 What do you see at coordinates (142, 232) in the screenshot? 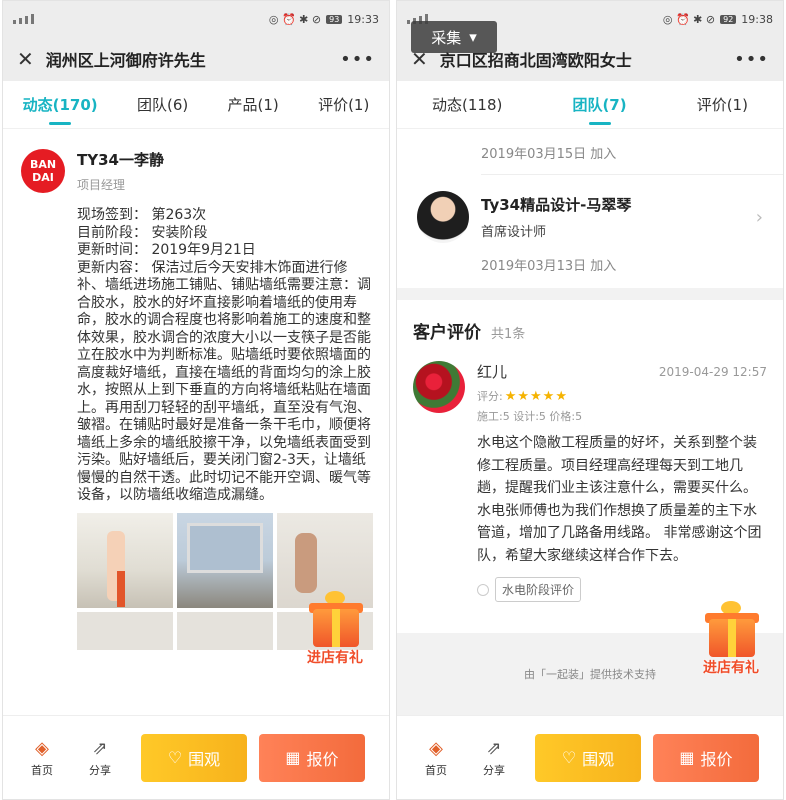
I see `current-stage: 目前阶段： 安装阶段` at bounding box center [142, 232].